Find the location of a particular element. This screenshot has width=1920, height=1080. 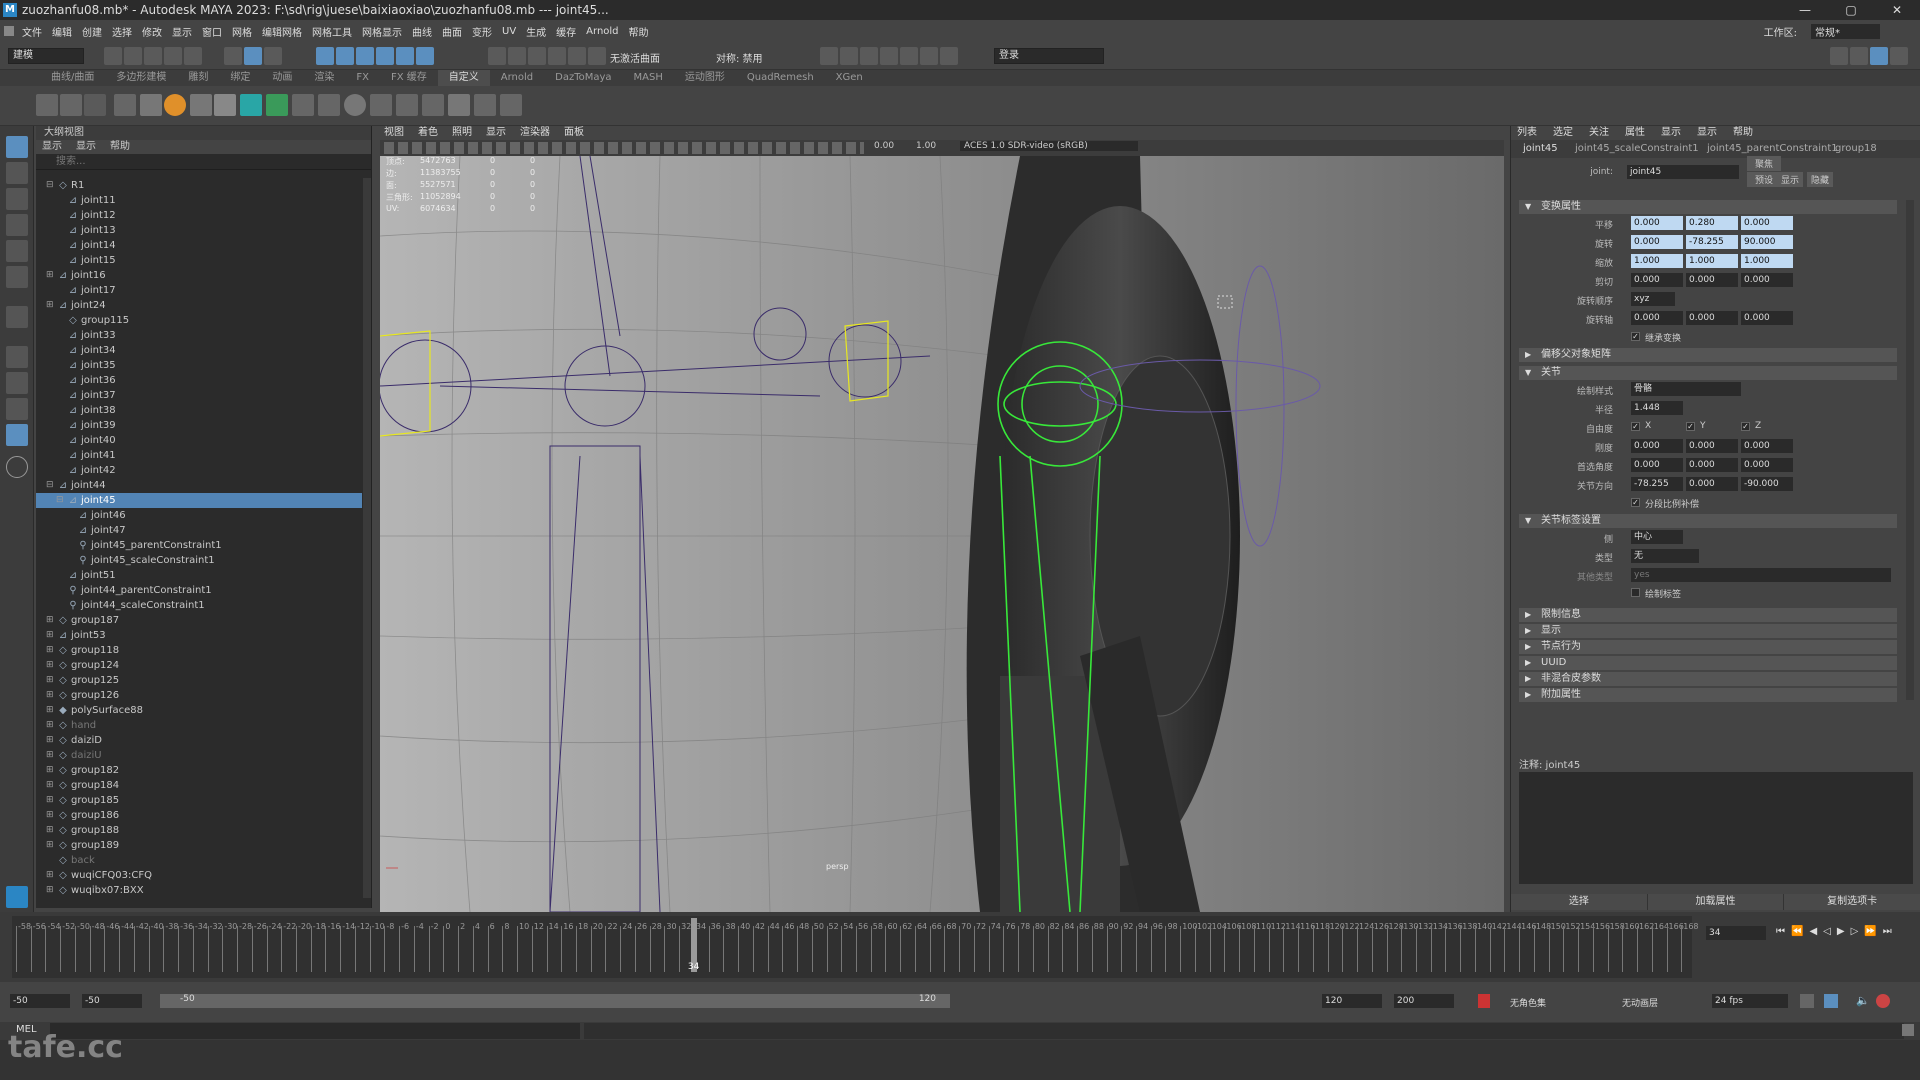

current-frame-field: 34 is located at coordinates (1736, 933).